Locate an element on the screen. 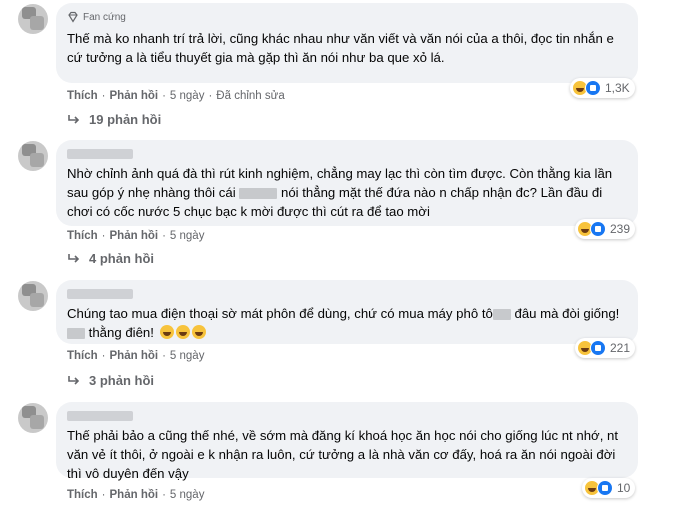  edited-label: Đã chỉnh sửa is located at coordinates (250, 96).